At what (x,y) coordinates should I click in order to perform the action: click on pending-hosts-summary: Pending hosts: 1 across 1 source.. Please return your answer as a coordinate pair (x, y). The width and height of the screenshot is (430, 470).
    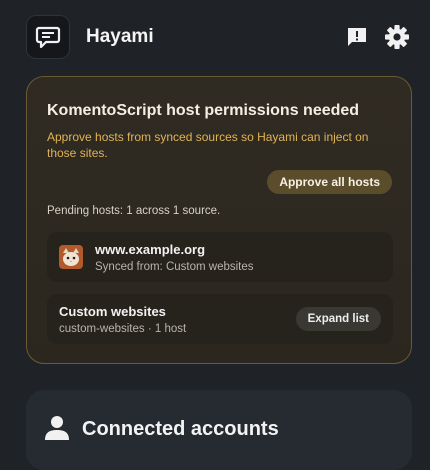
    Looking at the image, I should click on (134, 211).